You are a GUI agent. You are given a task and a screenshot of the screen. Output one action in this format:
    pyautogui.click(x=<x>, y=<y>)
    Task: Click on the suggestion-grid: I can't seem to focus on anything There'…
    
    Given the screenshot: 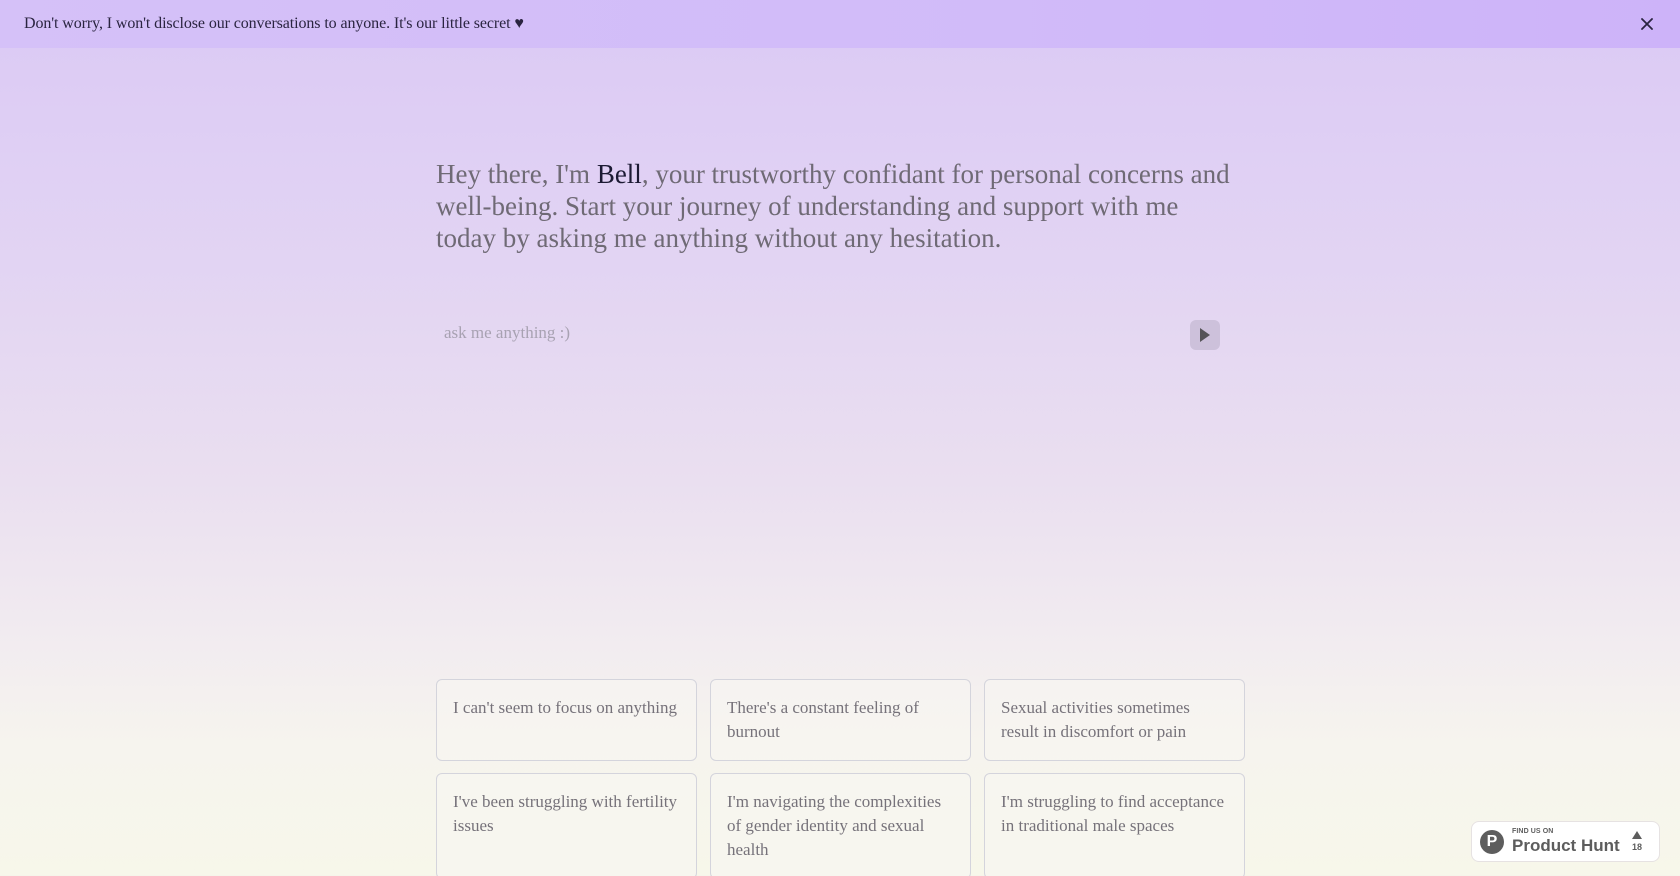 What is the action you would take?
    pyautogui.click(x=840, y=777)
    